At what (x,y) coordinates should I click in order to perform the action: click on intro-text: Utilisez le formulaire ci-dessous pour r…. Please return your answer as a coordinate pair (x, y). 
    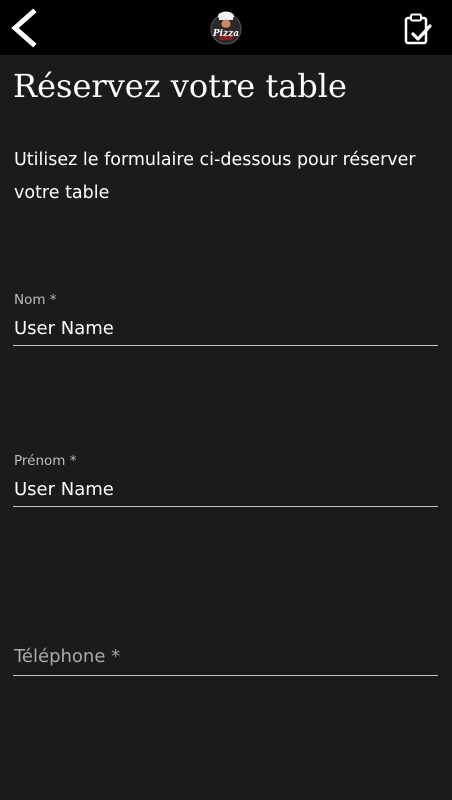
    Looking at the image, I should click on (215, 176).